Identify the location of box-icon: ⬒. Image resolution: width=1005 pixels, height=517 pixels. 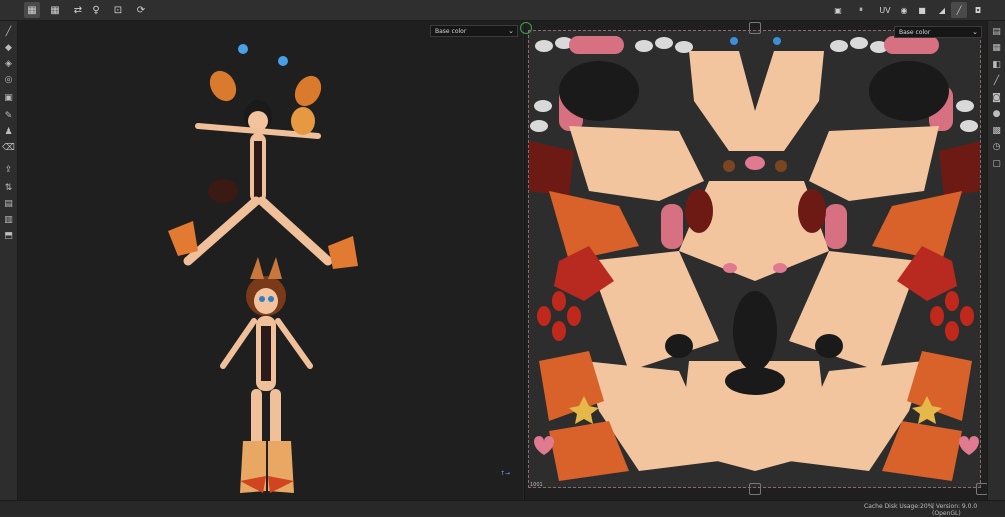
(8, 235).